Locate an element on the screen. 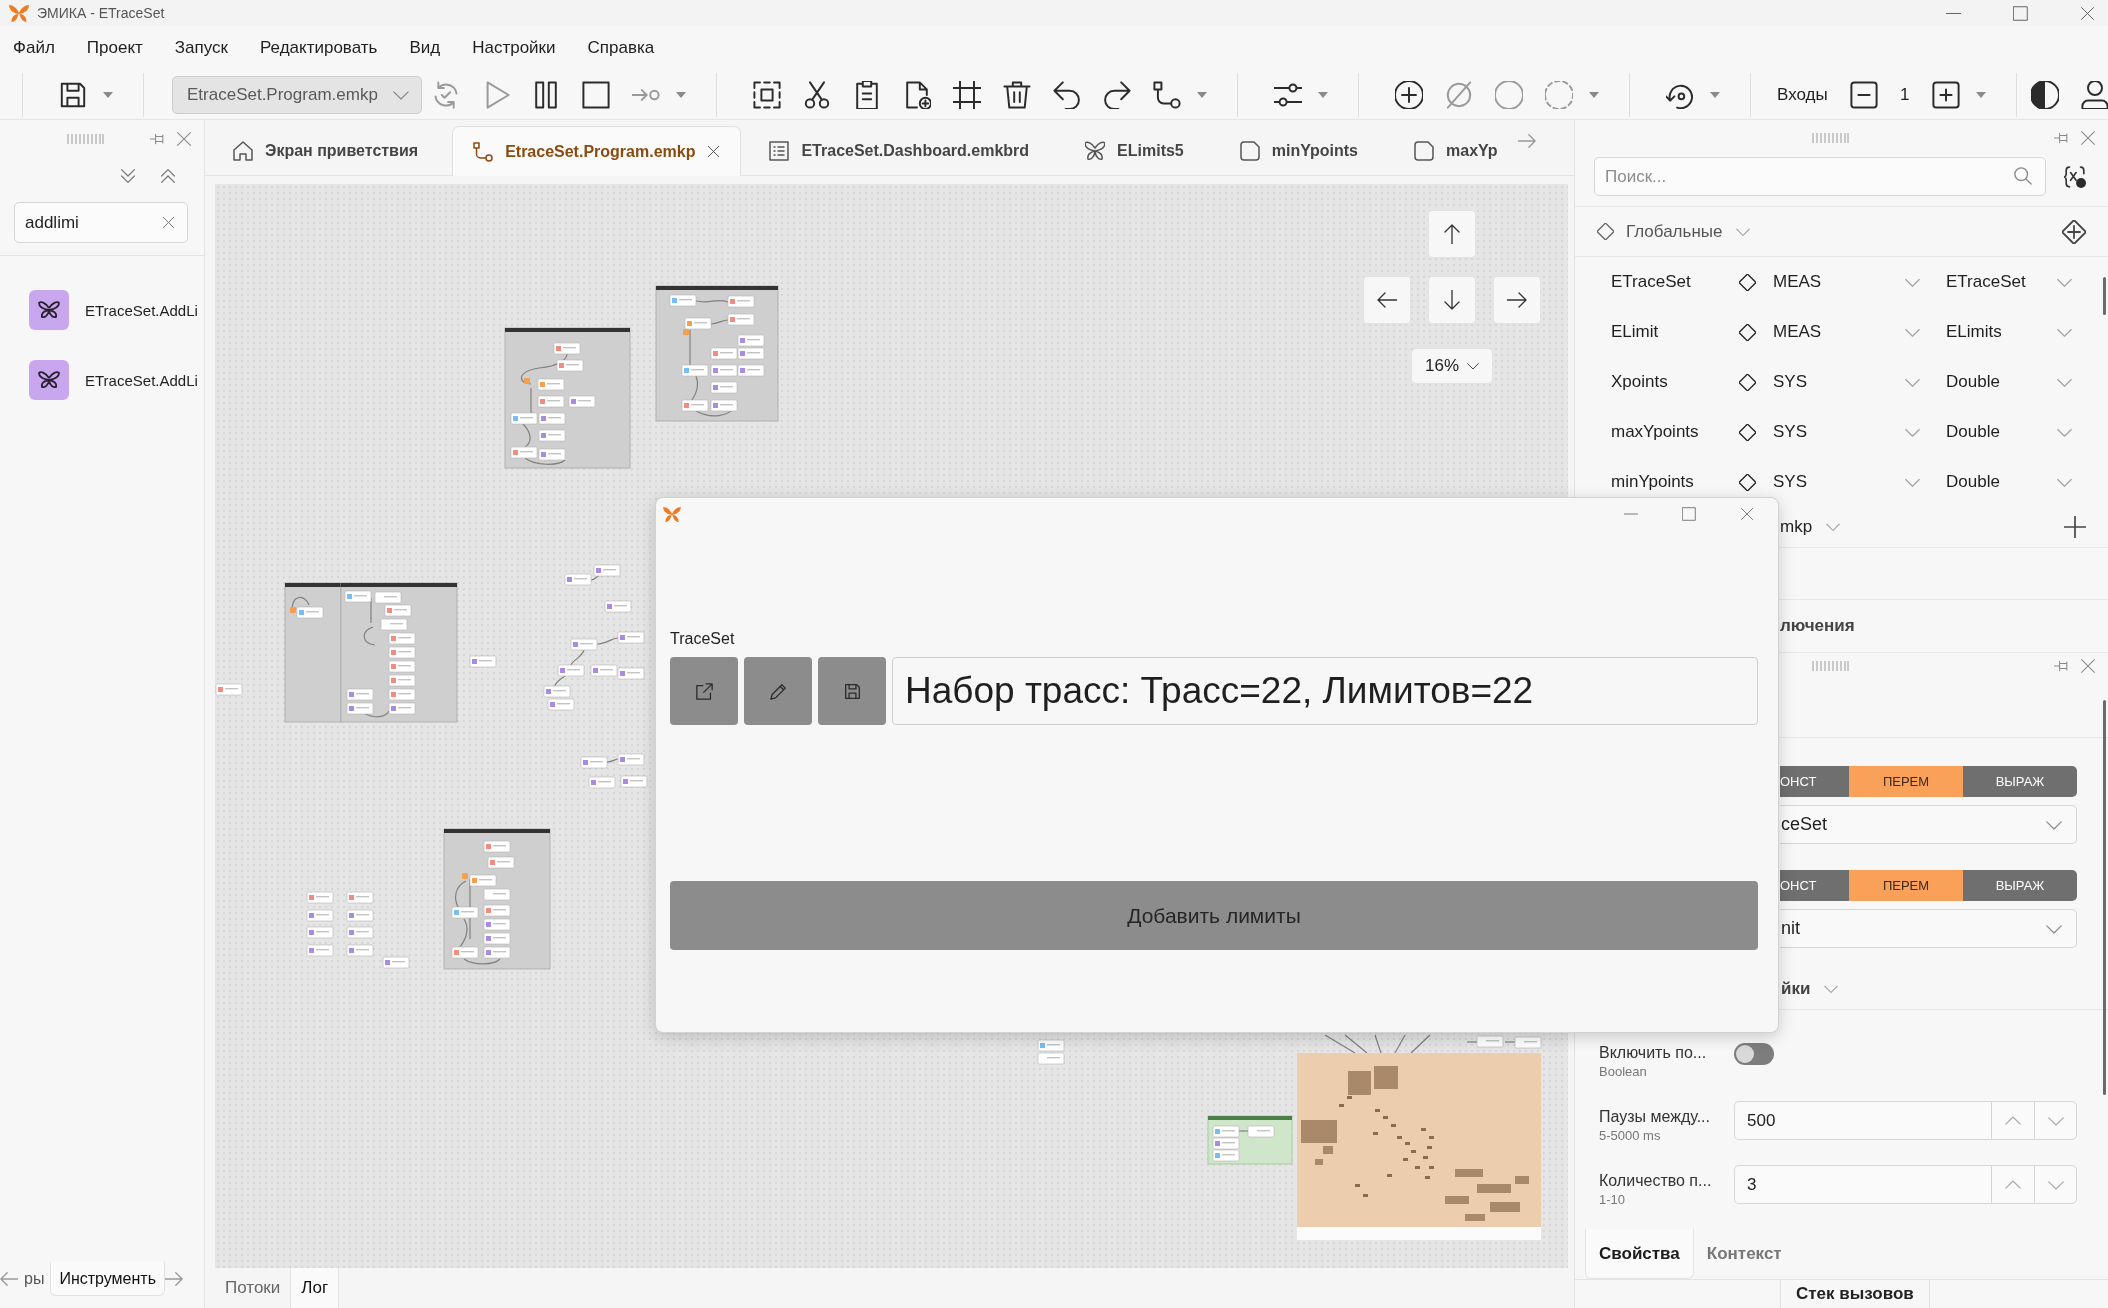  variable-name: minYpoints is located at coordinates (1653, 482).